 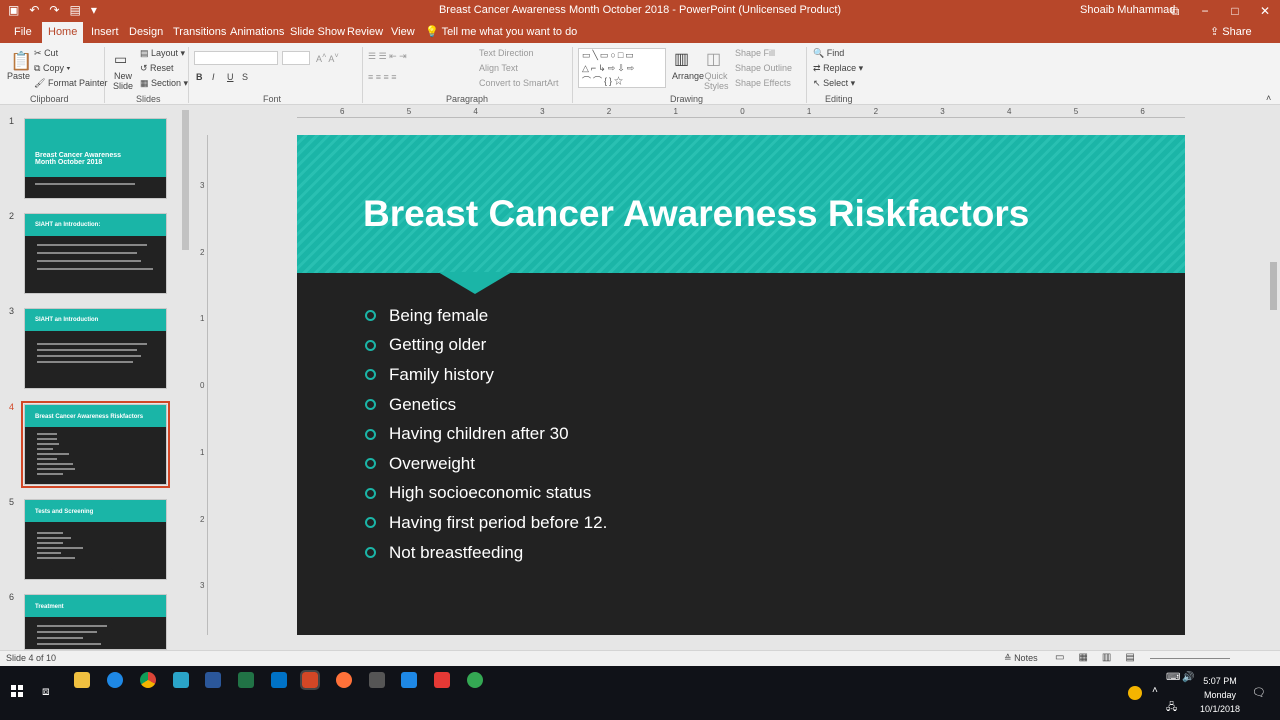 I want to click on calculator-icon, so click(x=377, y=680).